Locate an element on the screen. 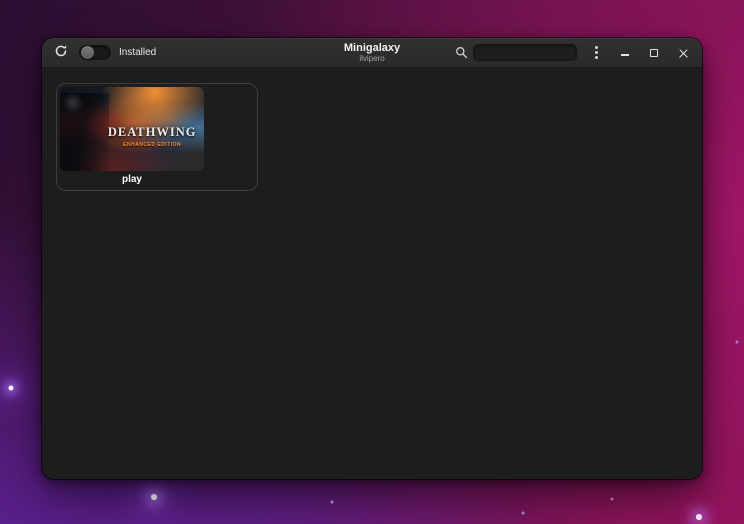 The image size is (744, 524). installed-toggle-label: Installed is located at coordinates (138, 52).